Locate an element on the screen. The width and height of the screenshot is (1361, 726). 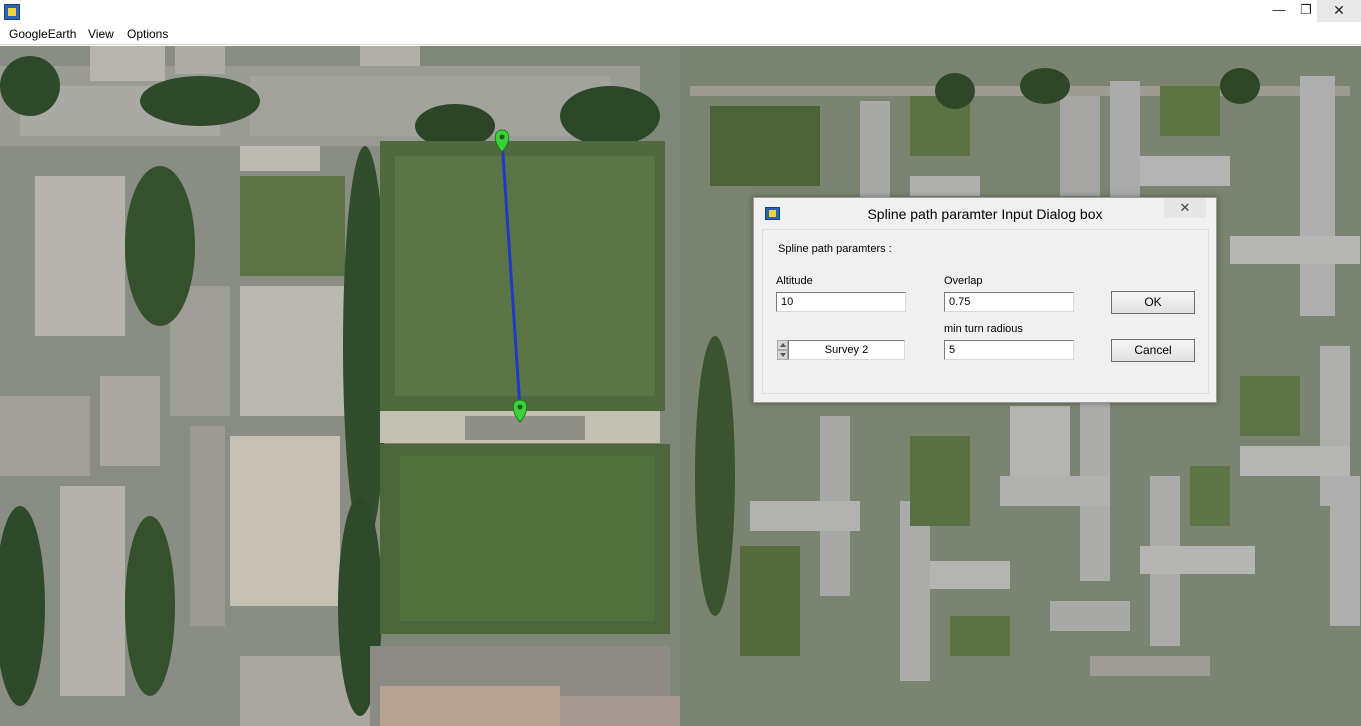
overlap-label: Overlap is located at coordinates (963, 281).